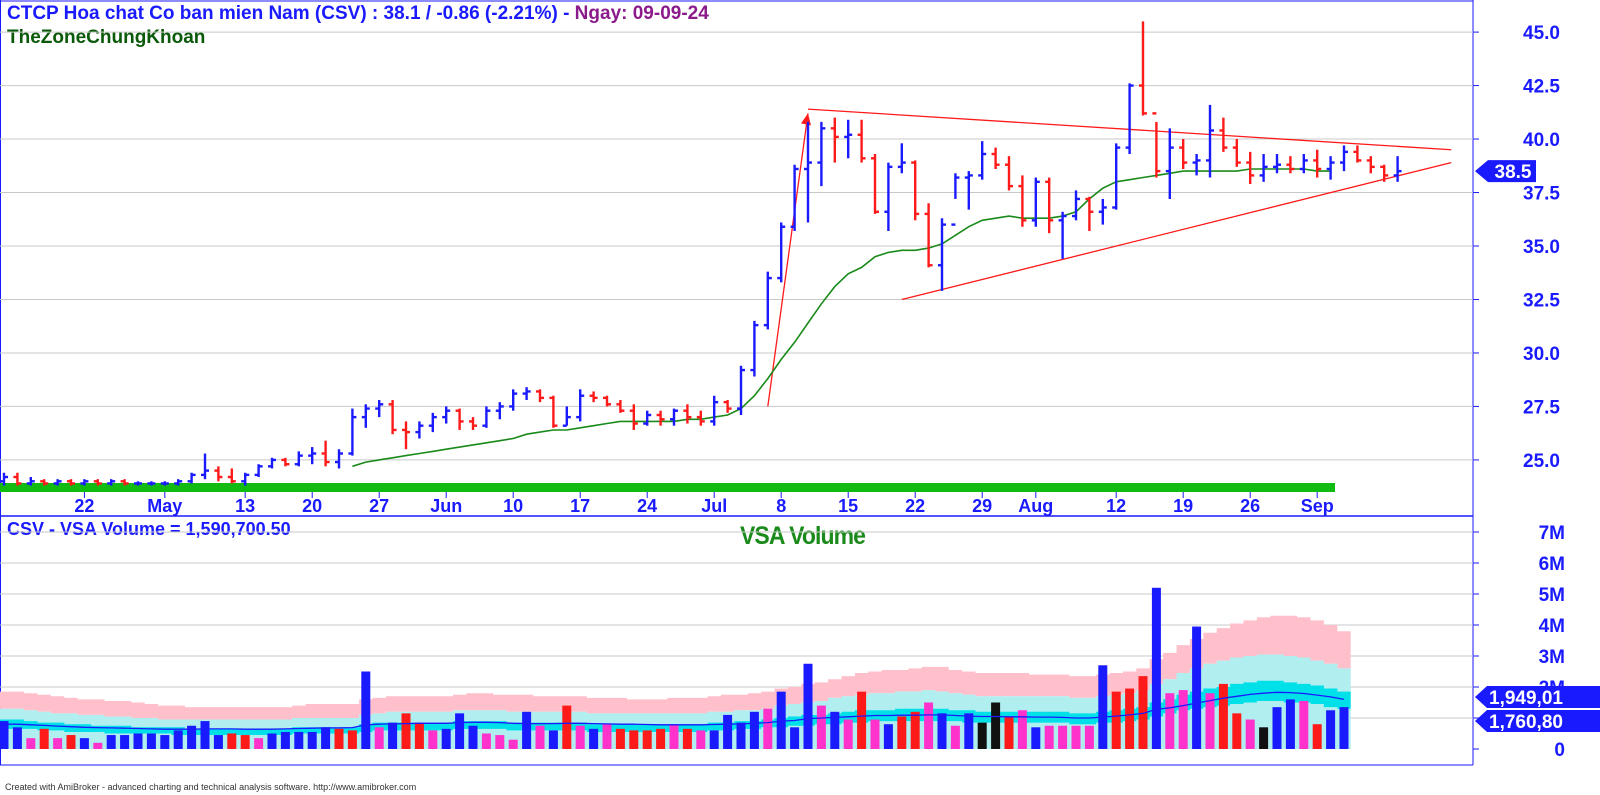  What do you see at coordinates (446, 506) in the screenshot?
I see `x-tick-label: Jun` at bounding box center [446, 506].